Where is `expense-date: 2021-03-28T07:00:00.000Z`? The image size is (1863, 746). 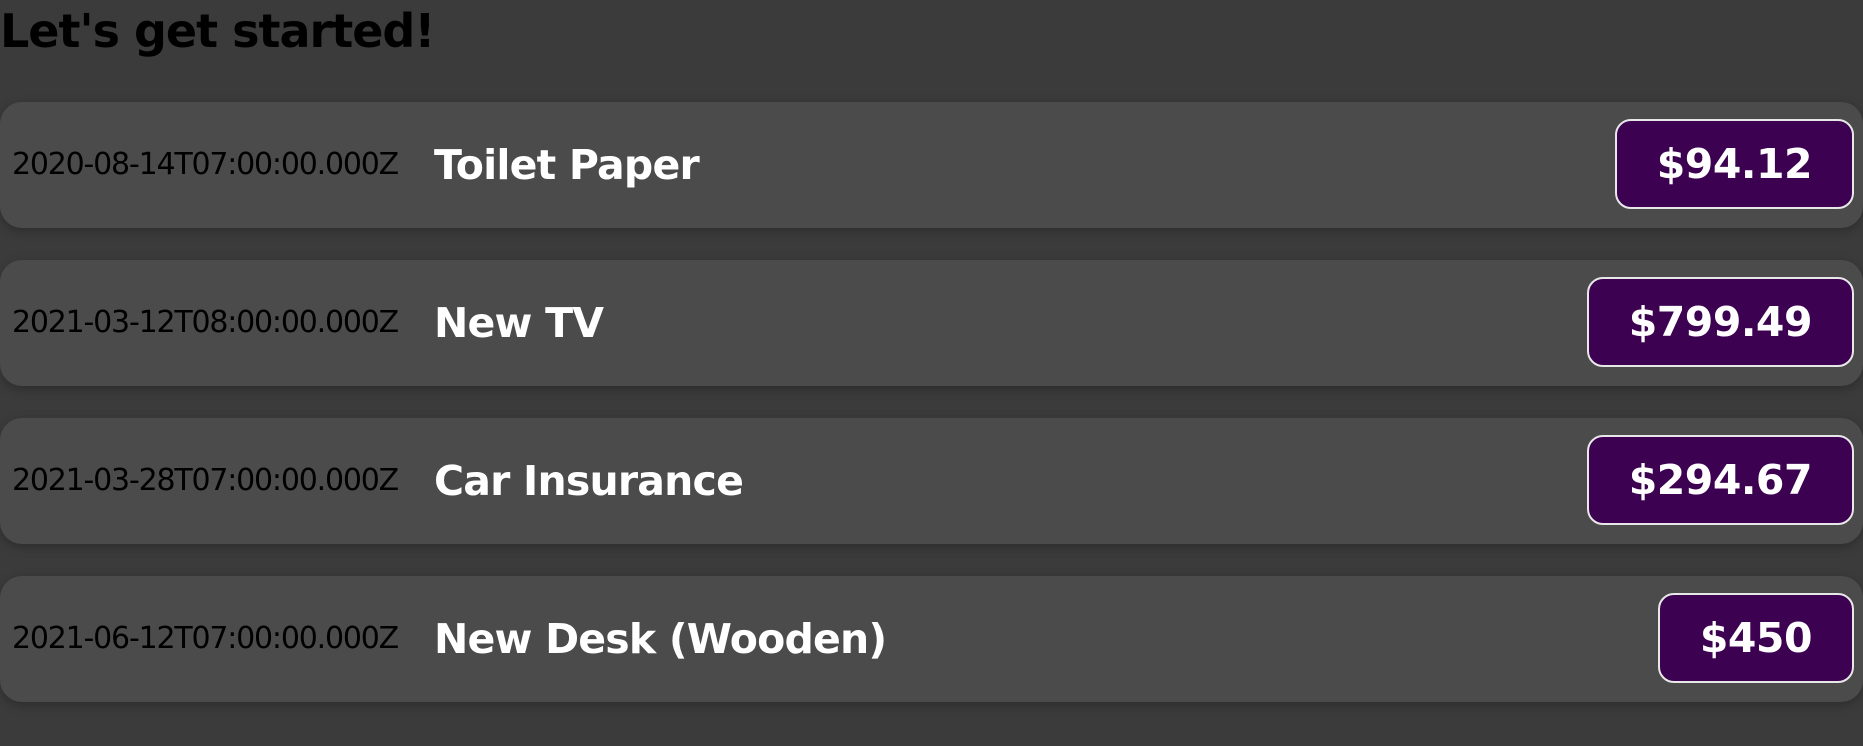 expense-date: 2021-03-28T07:00:00.000Z is located at coordinates (205, 480).